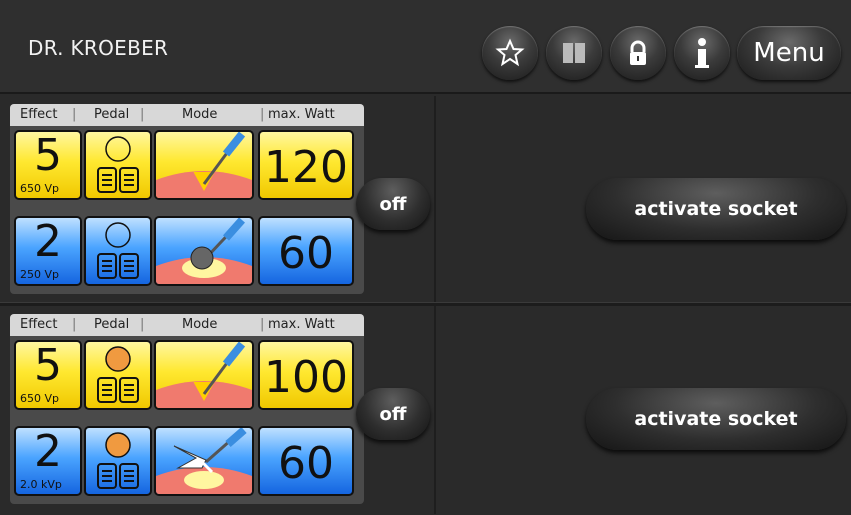  What do you see at coordinates (98, 48) in the screenshot?
I see `user-name: DR. KROEBER` at bounding box center [98, 48].